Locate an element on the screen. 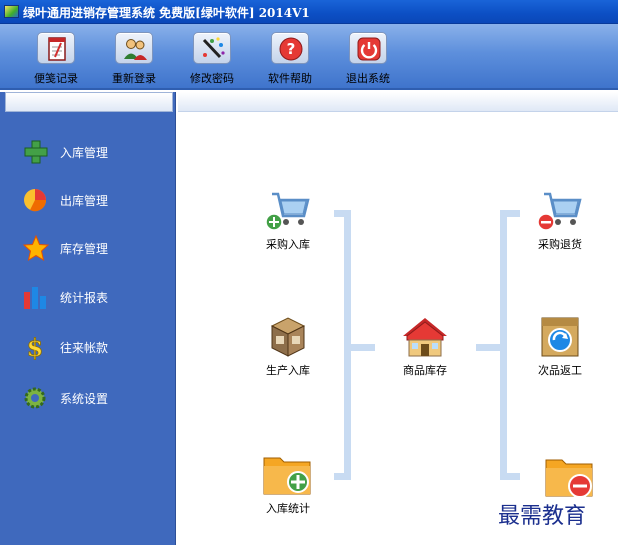 Image resolution: width=618 pixels, height=545 pixels. purchase-return-node: 采购退货 is located at coordinates (560, 220).